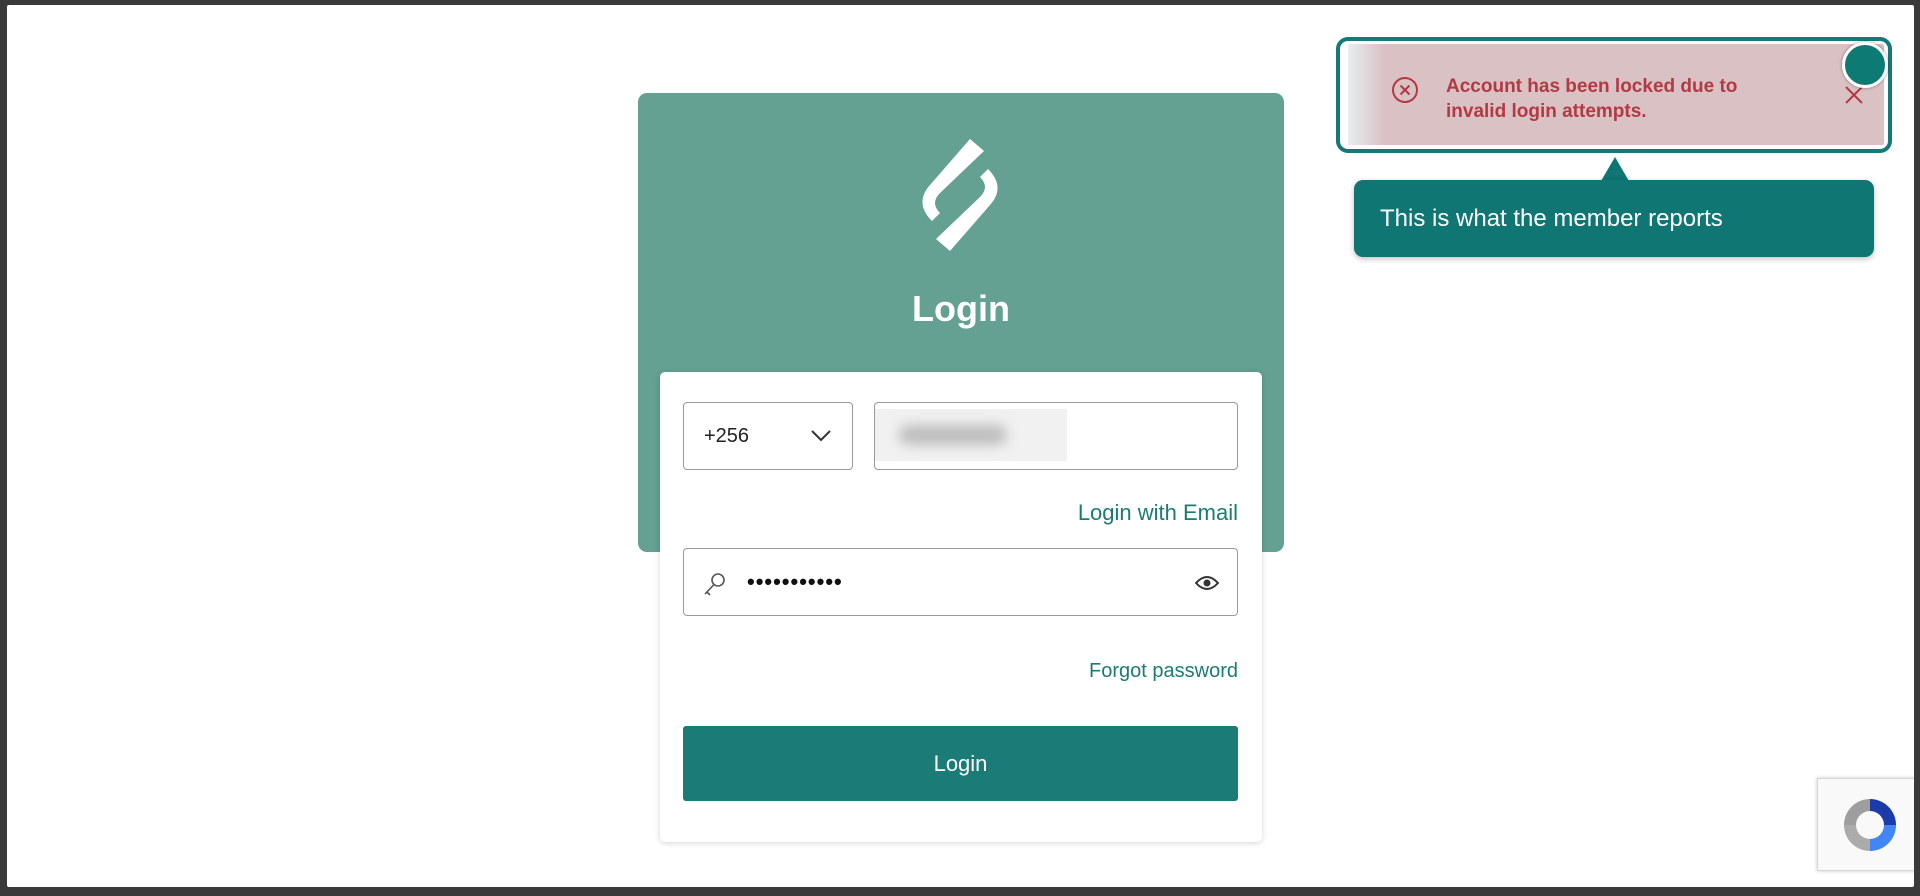  Describe the element at coordinates (1405, 90) in the screenshot. I see `error-circle-x-icon` at that location.